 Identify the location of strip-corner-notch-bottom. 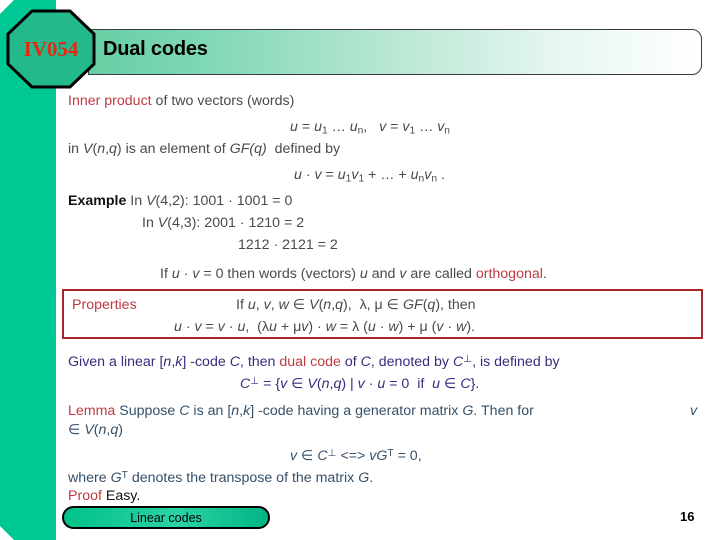
(7, 533).